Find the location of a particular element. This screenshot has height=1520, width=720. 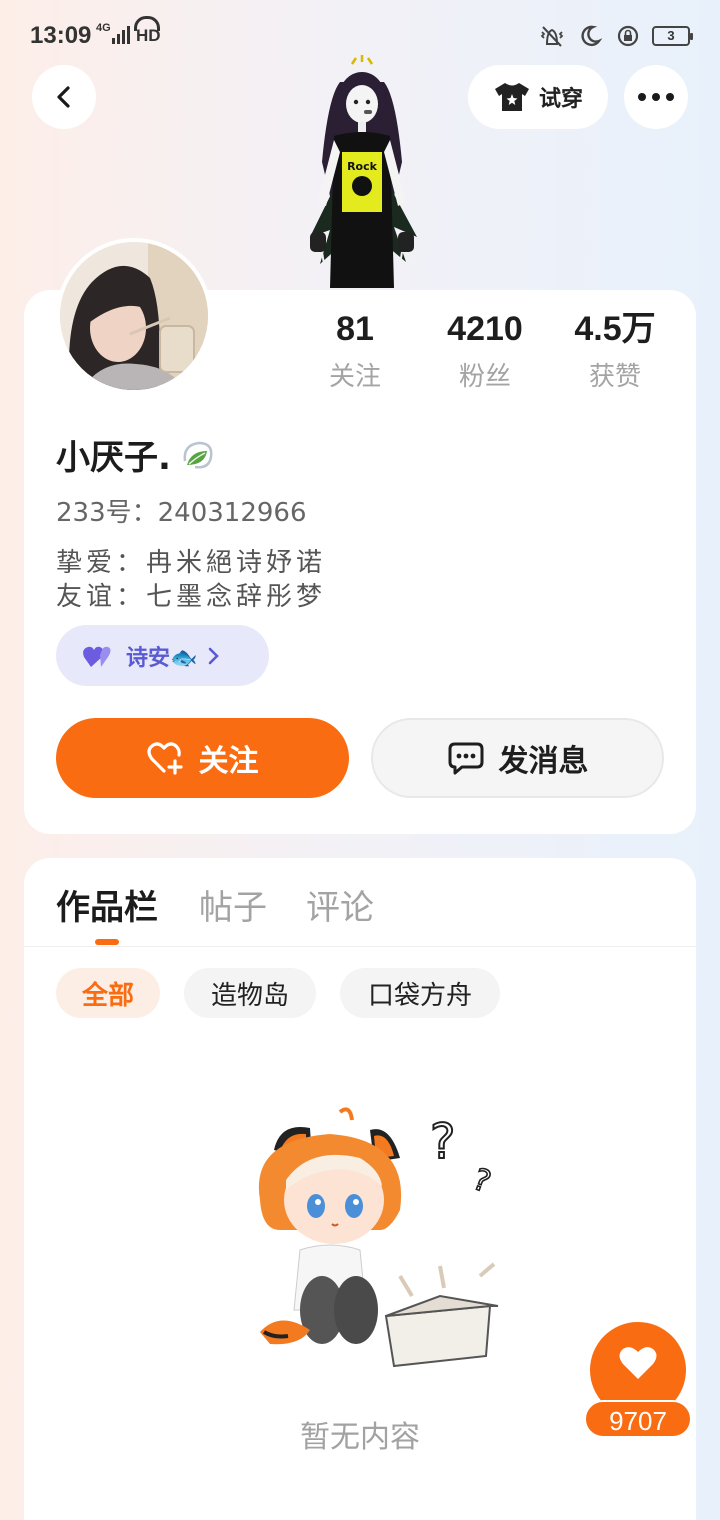

chat-bubble-icon is located at coordinates (465, 758).